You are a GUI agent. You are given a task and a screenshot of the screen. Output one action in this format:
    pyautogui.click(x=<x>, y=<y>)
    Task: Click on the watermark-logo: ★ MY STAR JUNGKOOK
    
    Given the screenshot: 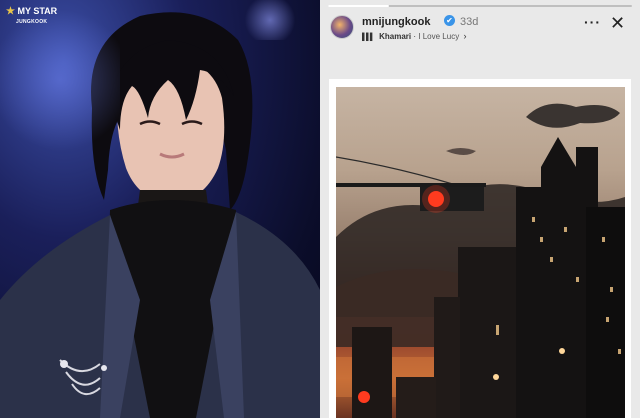 What is the action you would take?
    pyautogui.click(x=32, y=15)
    